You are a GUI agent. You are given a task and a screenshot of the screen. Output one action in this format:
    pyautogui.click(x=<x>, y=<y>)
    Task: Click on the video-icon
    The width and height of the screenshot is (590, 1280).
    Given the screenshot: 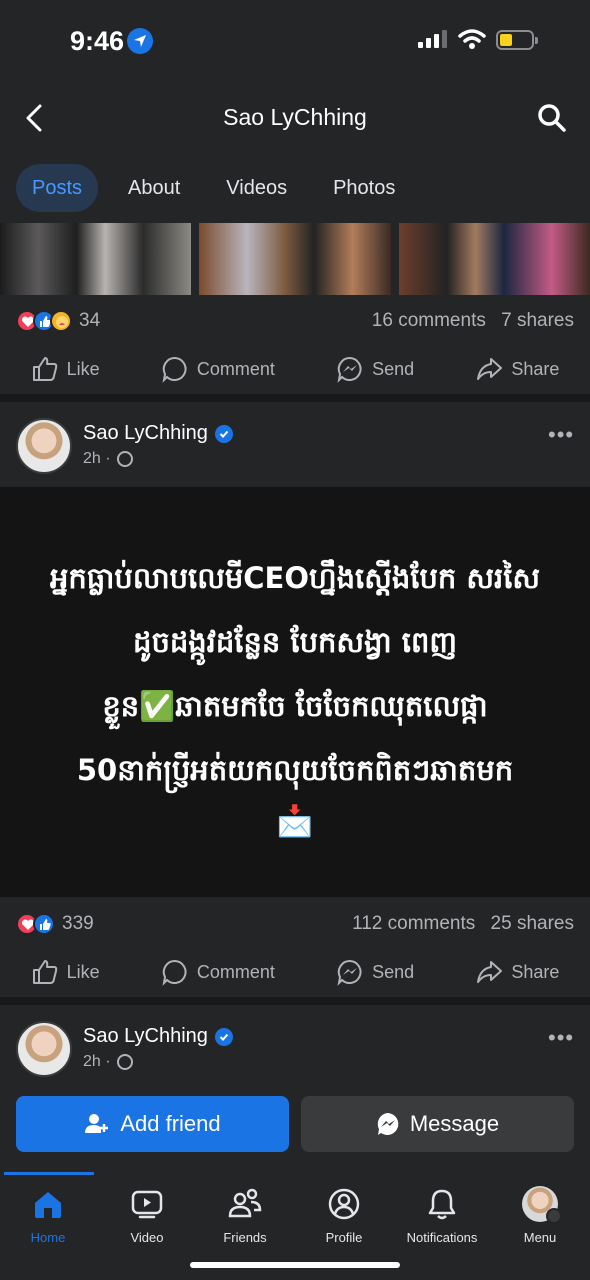 What is the action you would take?
    pyautogui.click(x=147, y=1204)
    